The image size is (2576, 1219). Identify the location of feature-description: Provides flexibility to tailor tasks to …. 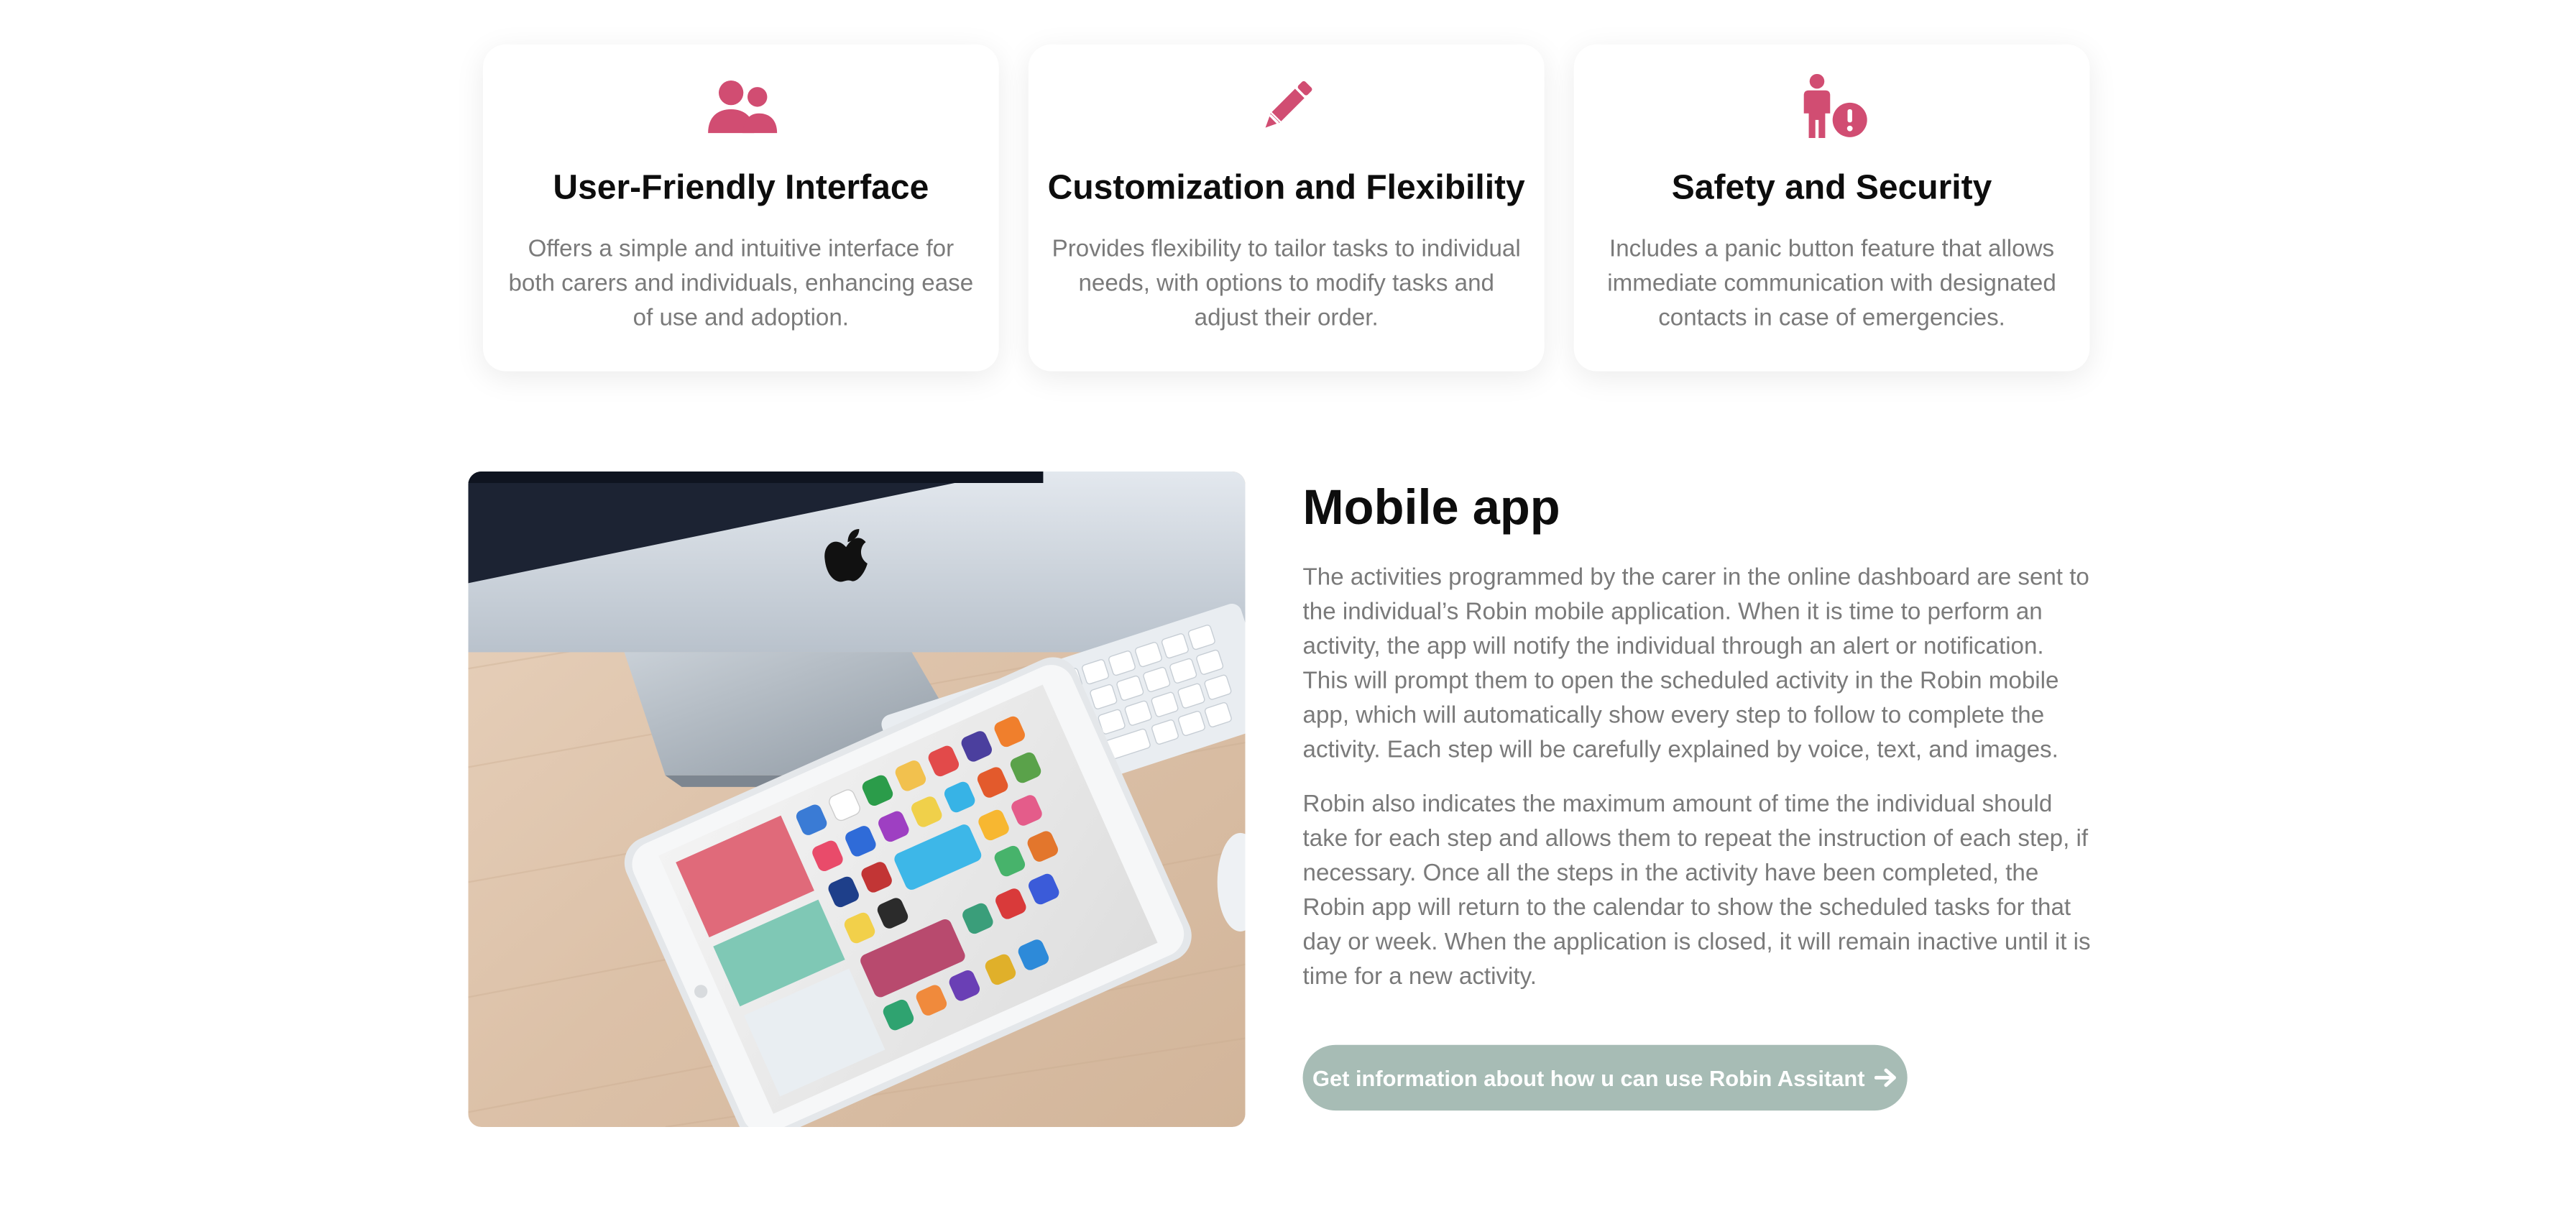
(1286, 284).